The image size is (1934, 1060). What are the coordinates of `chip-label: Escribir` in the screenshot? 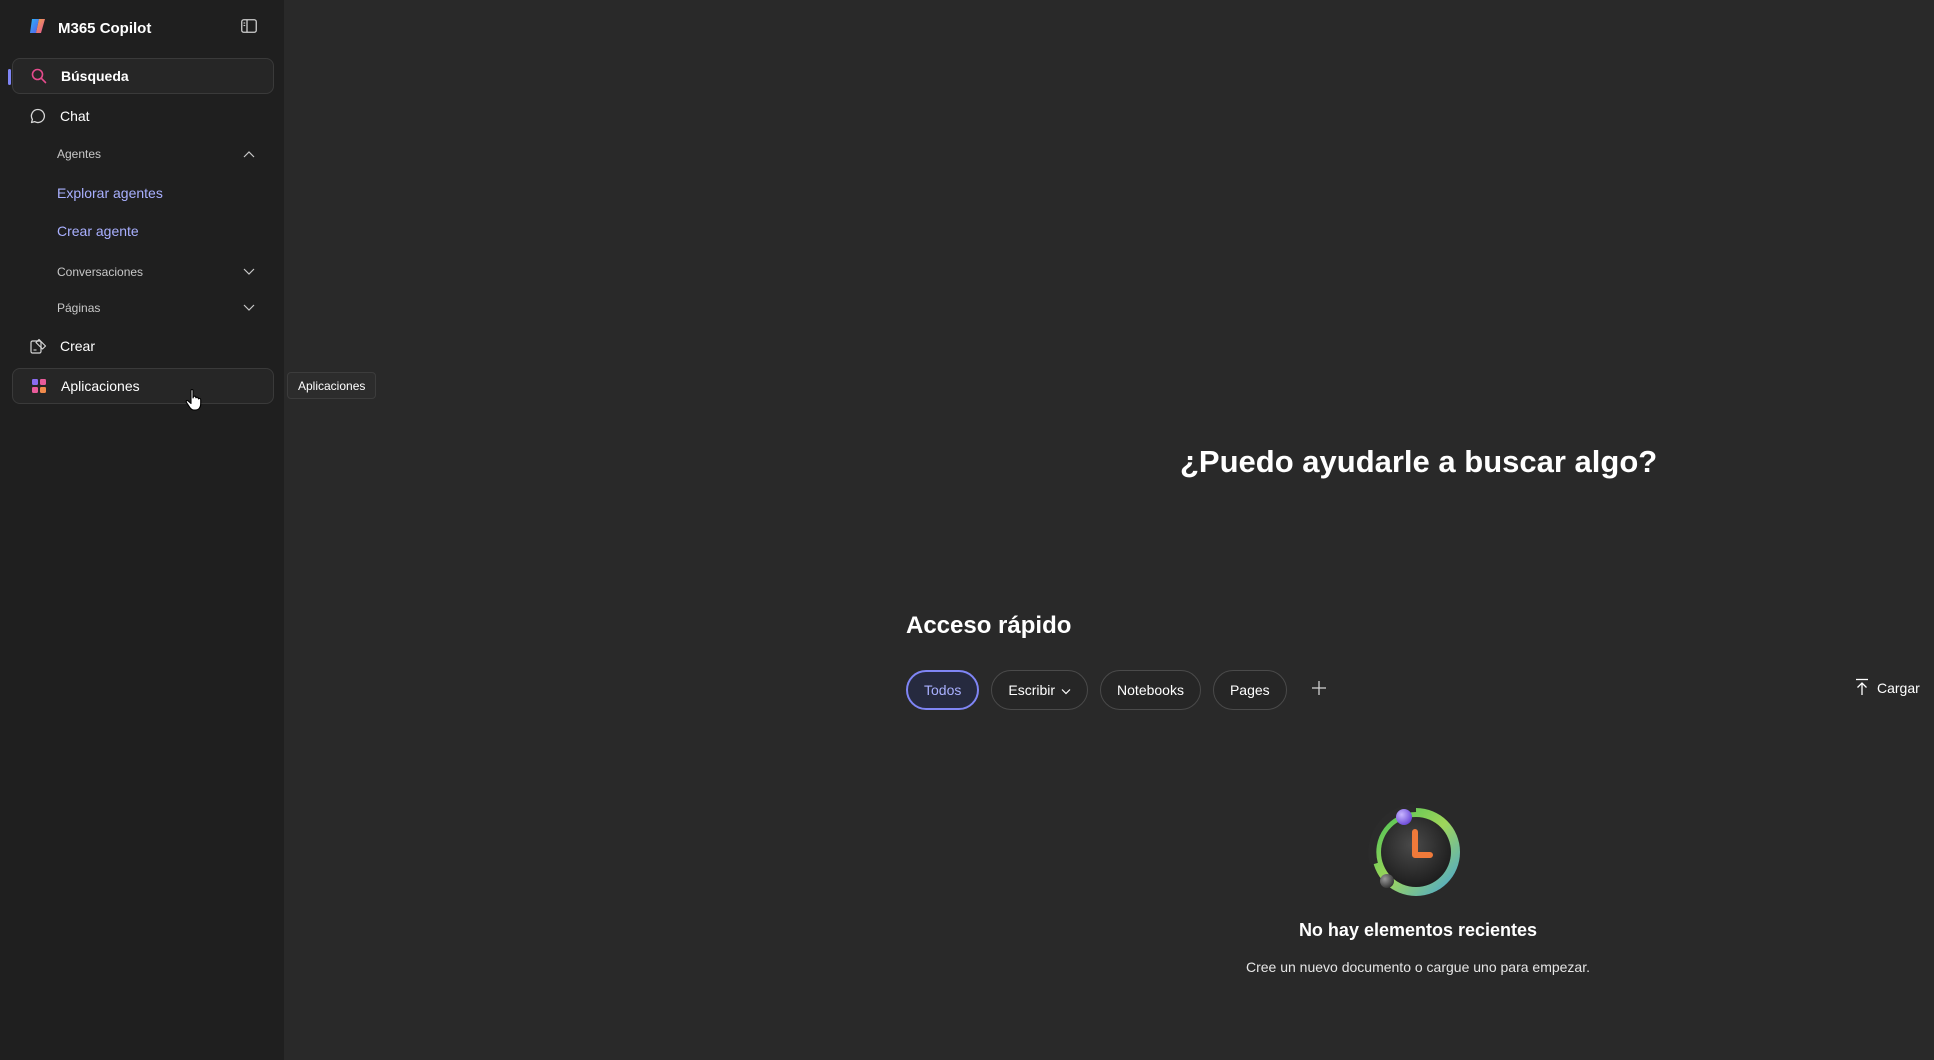 It's located at (1032, 690).